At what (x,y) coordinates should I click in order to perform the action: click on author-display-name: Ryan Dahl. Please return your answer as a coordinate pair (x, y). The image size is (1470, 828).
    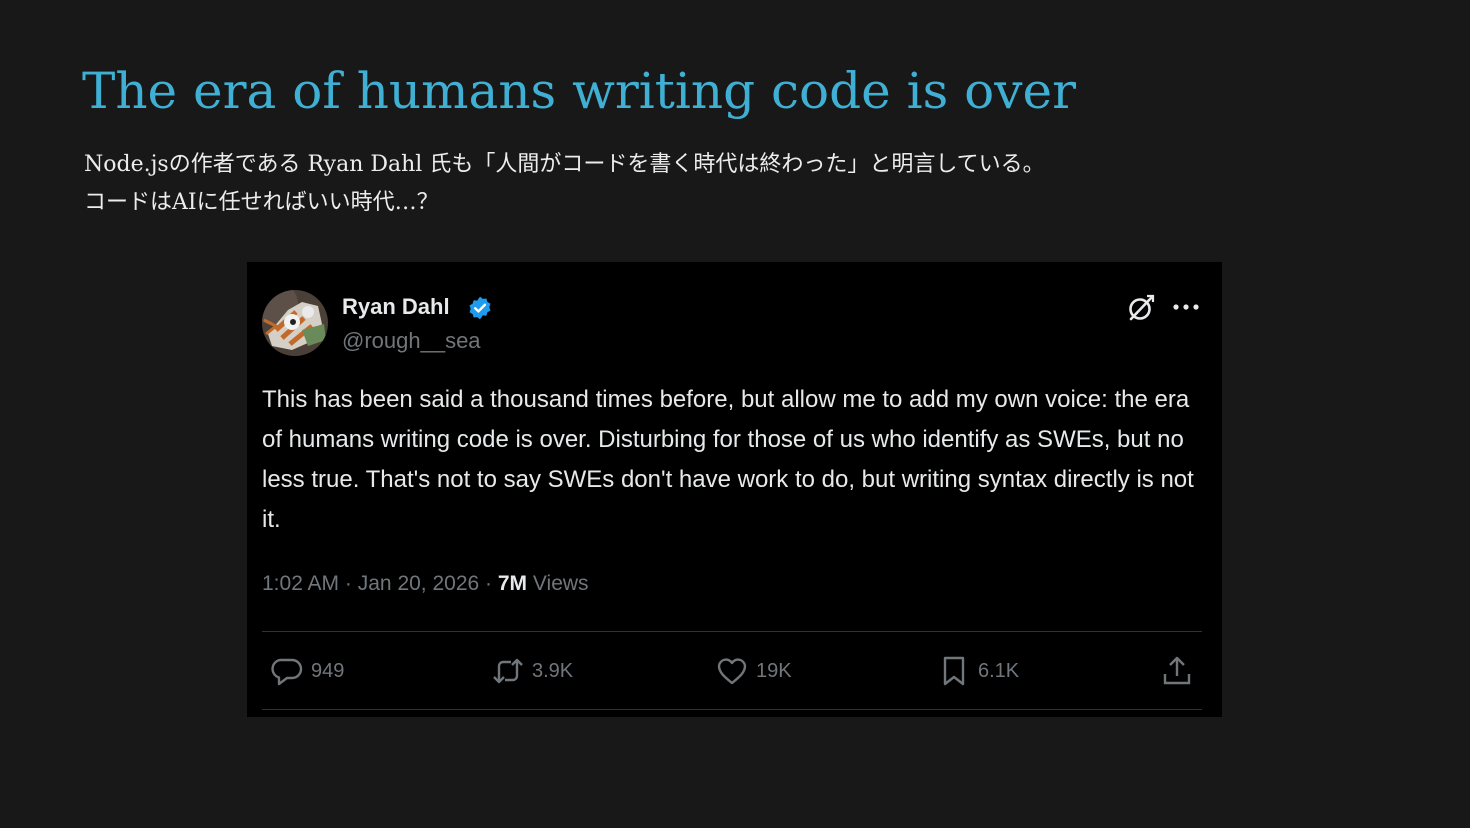
    Looking at the image, I should click on (396, 307).